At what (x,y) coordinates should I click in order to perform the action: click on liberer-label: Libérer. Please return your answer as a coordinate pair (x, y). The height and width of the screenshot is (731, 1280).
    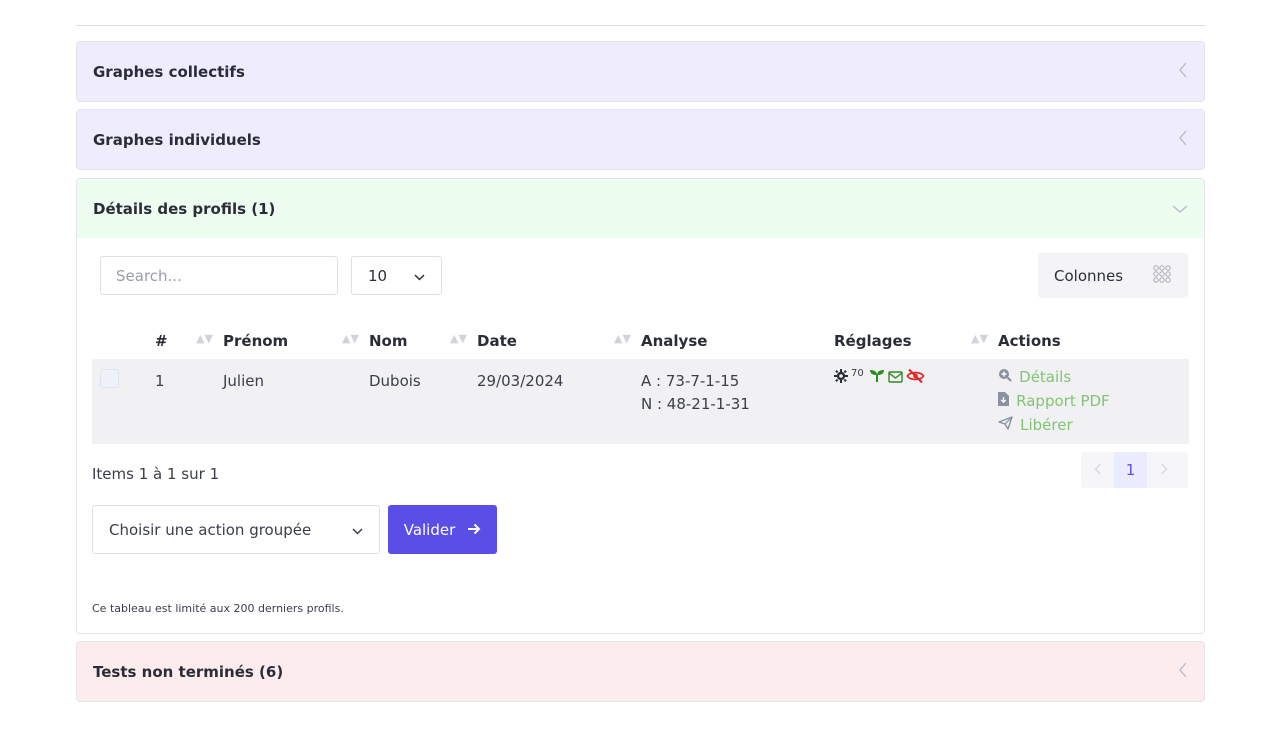
    Looking at the image, I should click on (1046, 425).